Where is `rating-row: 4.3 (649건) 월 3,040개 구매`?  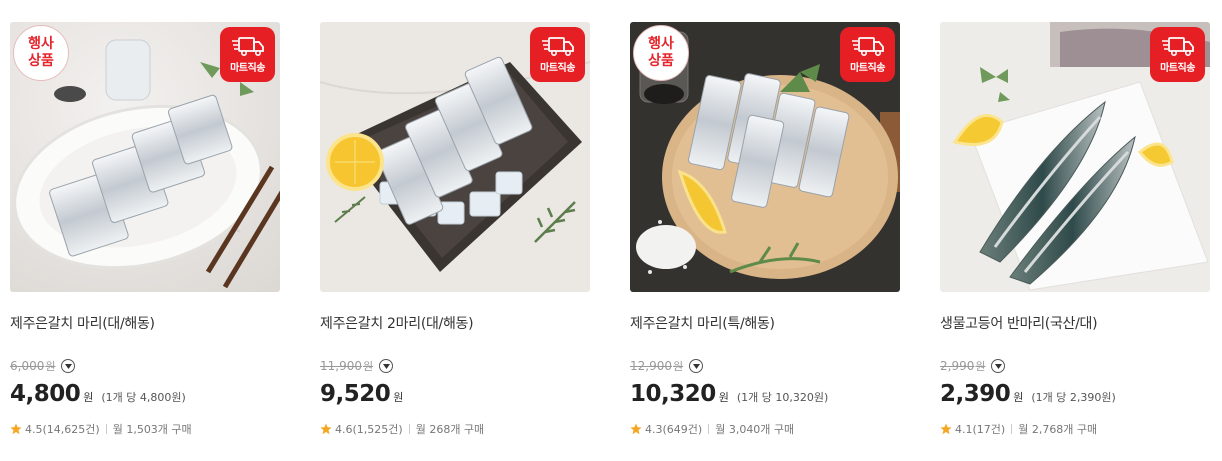
rating-row: 4.3 (649건) 월 3,040개 구매 is located at coordinates (712, 429).